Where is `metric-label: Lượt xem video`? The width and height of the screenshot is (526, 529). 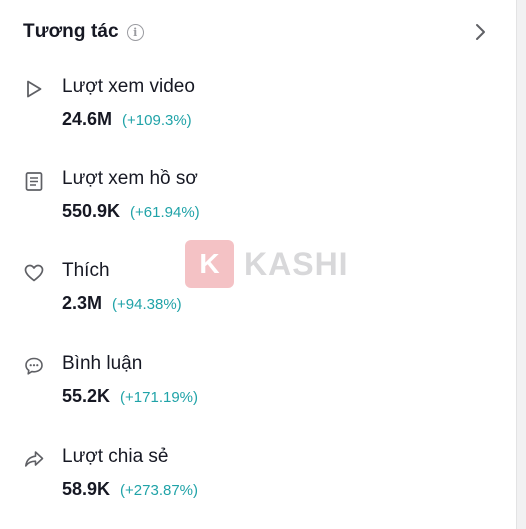
metric-label: Lượt xem video is located at coordinates (128, 86).